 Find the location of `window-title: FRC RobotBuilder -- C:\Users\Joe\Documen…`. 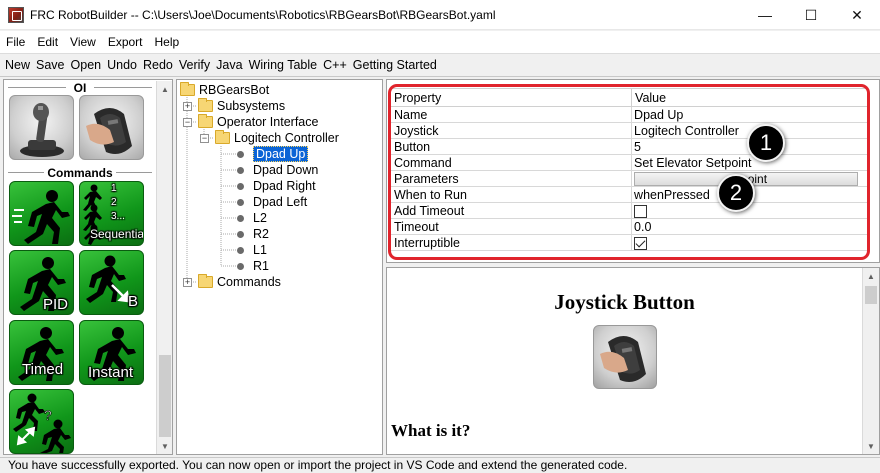

window-title: FRC RobotBuilder -- C:\Users\Joe\Documen… is located at coordinates (263, 14).